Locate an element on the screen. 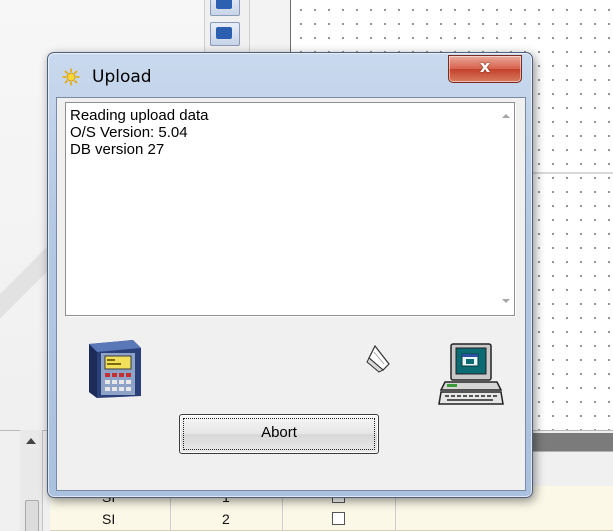  close-button: x is located at coordinates (485, 69).